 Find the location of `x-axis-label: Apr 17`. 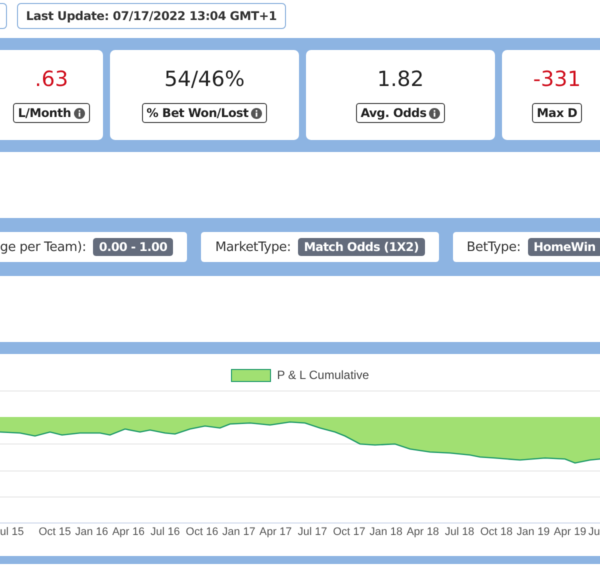

x-axis-label: Apr 17 is located at coordinates (275, 532).